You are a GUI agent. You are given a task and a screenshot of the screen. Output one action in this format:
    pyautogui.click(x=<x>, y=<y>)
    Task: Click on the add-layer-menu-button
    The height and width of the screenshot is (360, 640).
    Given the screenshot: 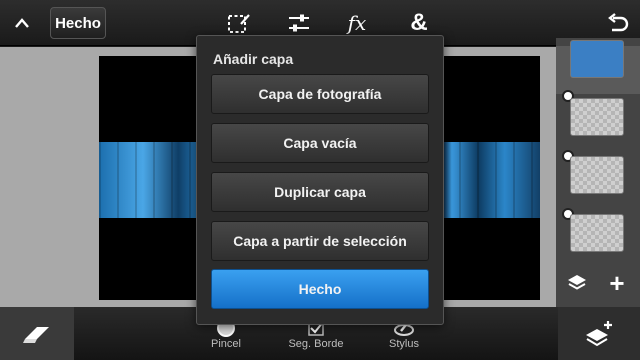 What is the action you would take?
    pyautogui.click(x=599, y=333)
    